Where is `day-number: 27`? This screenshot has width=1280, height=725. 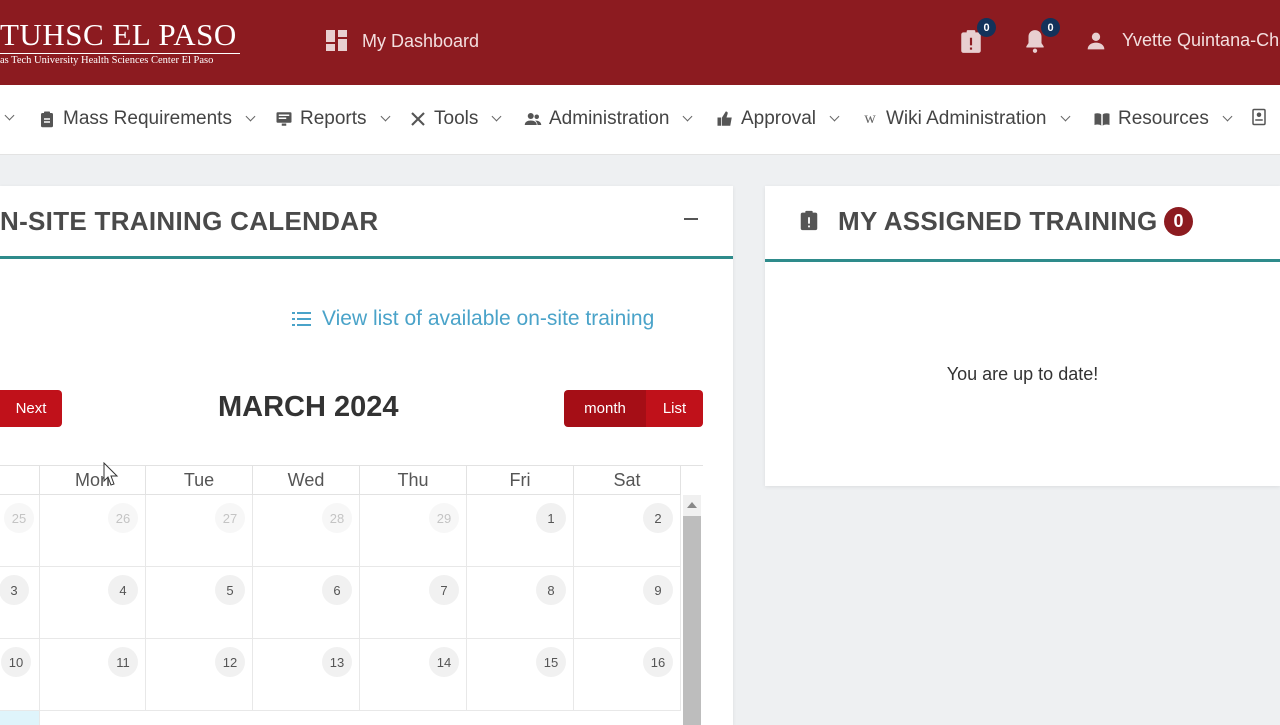 day-number: 27 is located at coordinates (230, 518).